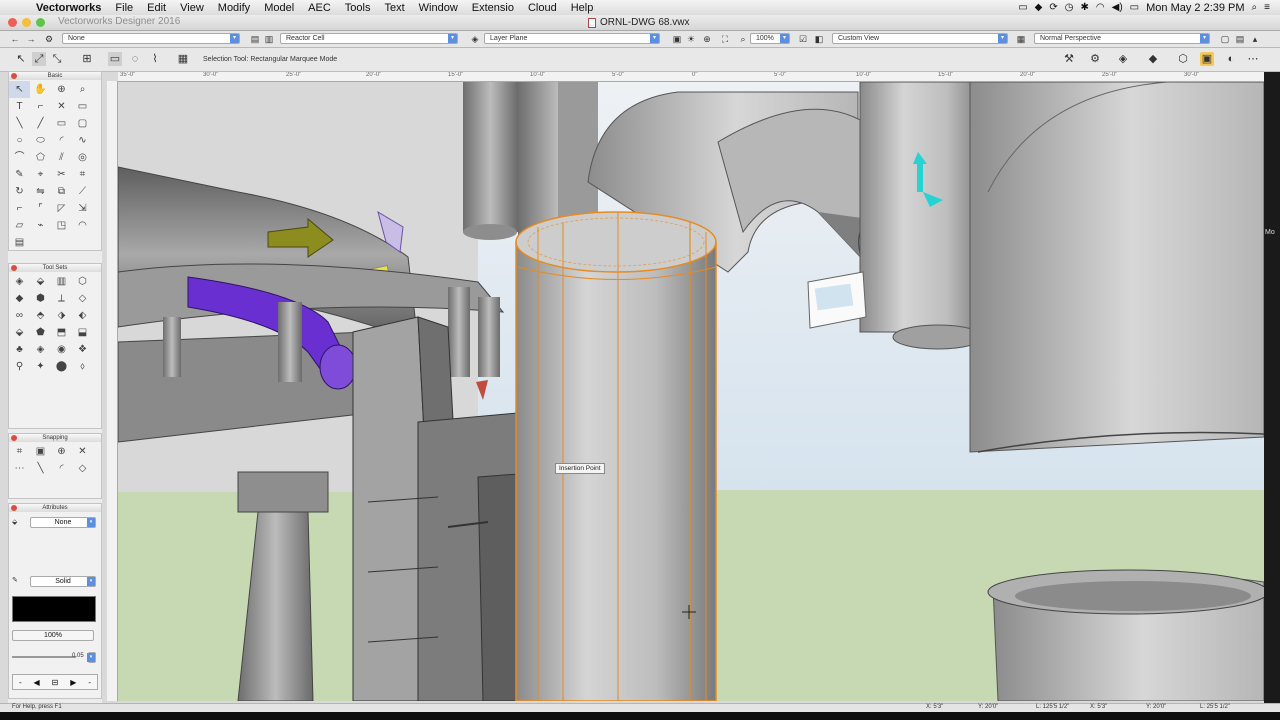  What do you see at coordinates (40, 22) in the screenshot?
I see `zoom-window-button` at bounding box center [40, 22].